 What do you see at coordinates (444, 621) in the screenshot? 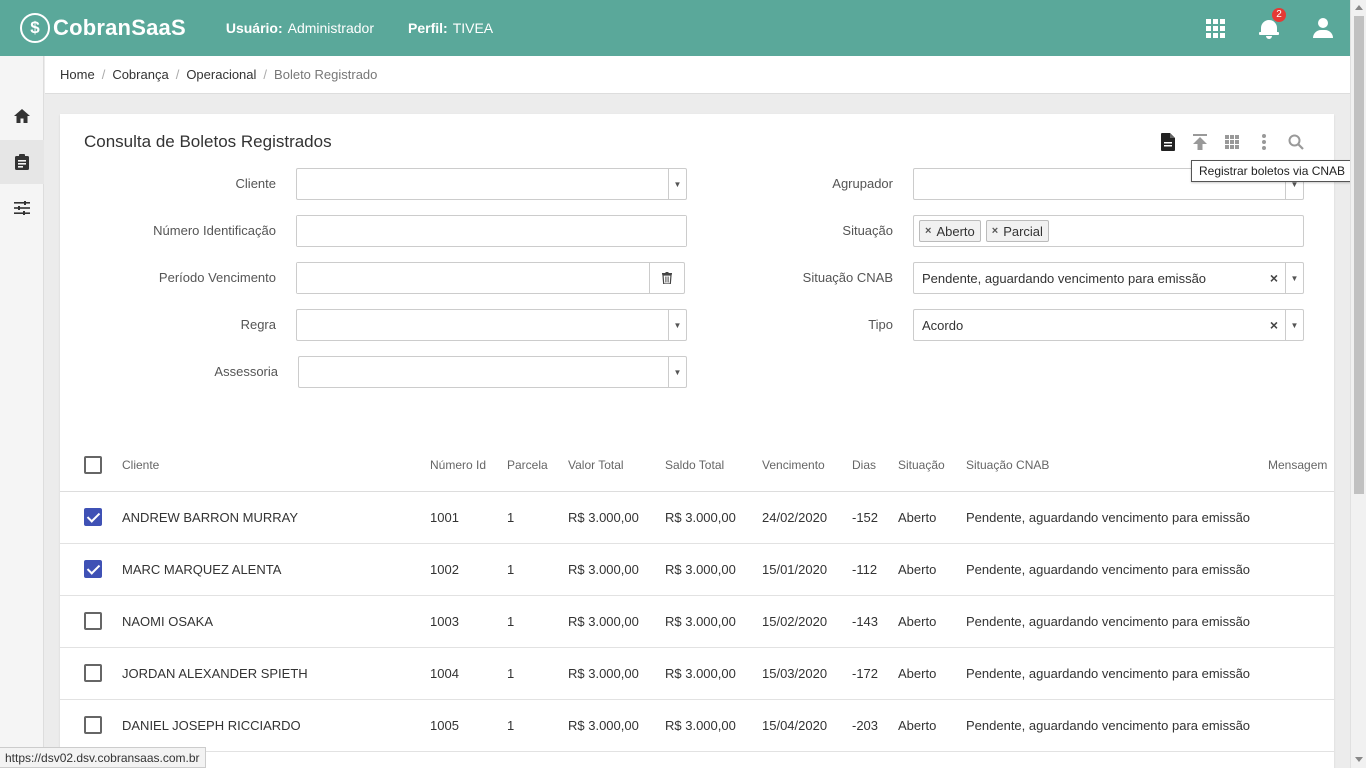
I see `cell-numero: 1003` at bounding box center [444, 621].